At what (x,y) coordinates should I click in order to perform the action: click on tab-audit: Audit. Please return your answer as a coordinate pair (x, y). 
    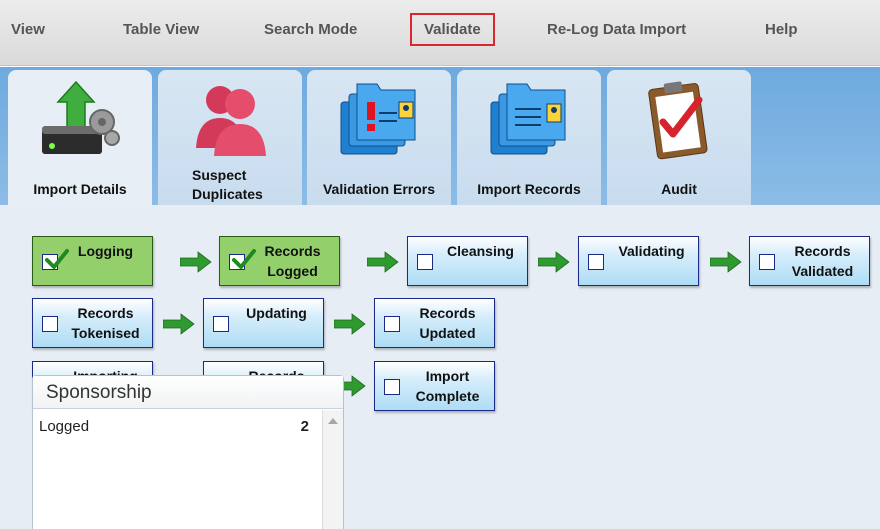
    Looking at the image, I should click on (679, 138).